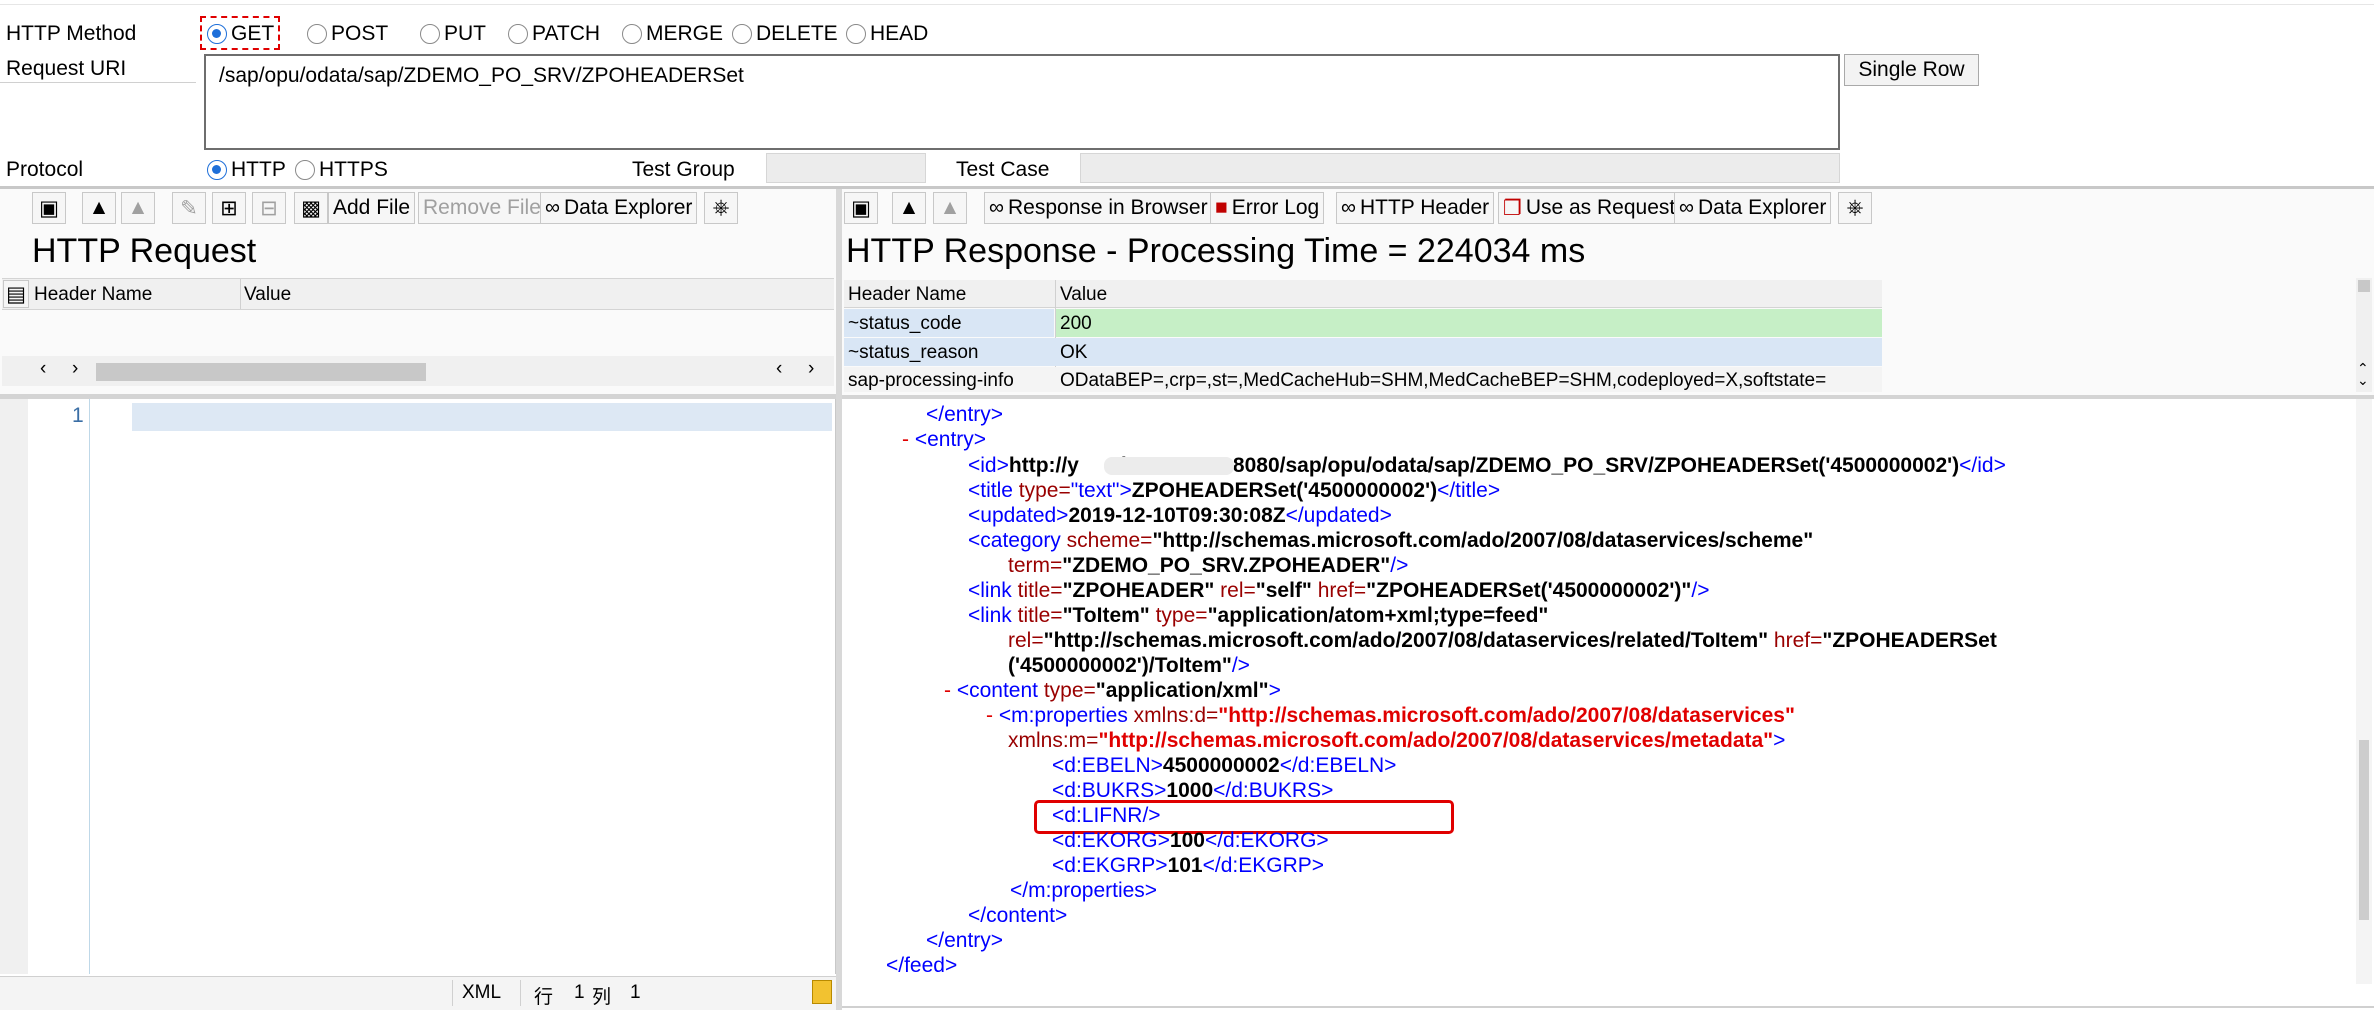 This screenshot has width=2374, height=1012. Describe the element at coordinates (1363, 294) in the screenshot. I see `response-grid-head` at that location.